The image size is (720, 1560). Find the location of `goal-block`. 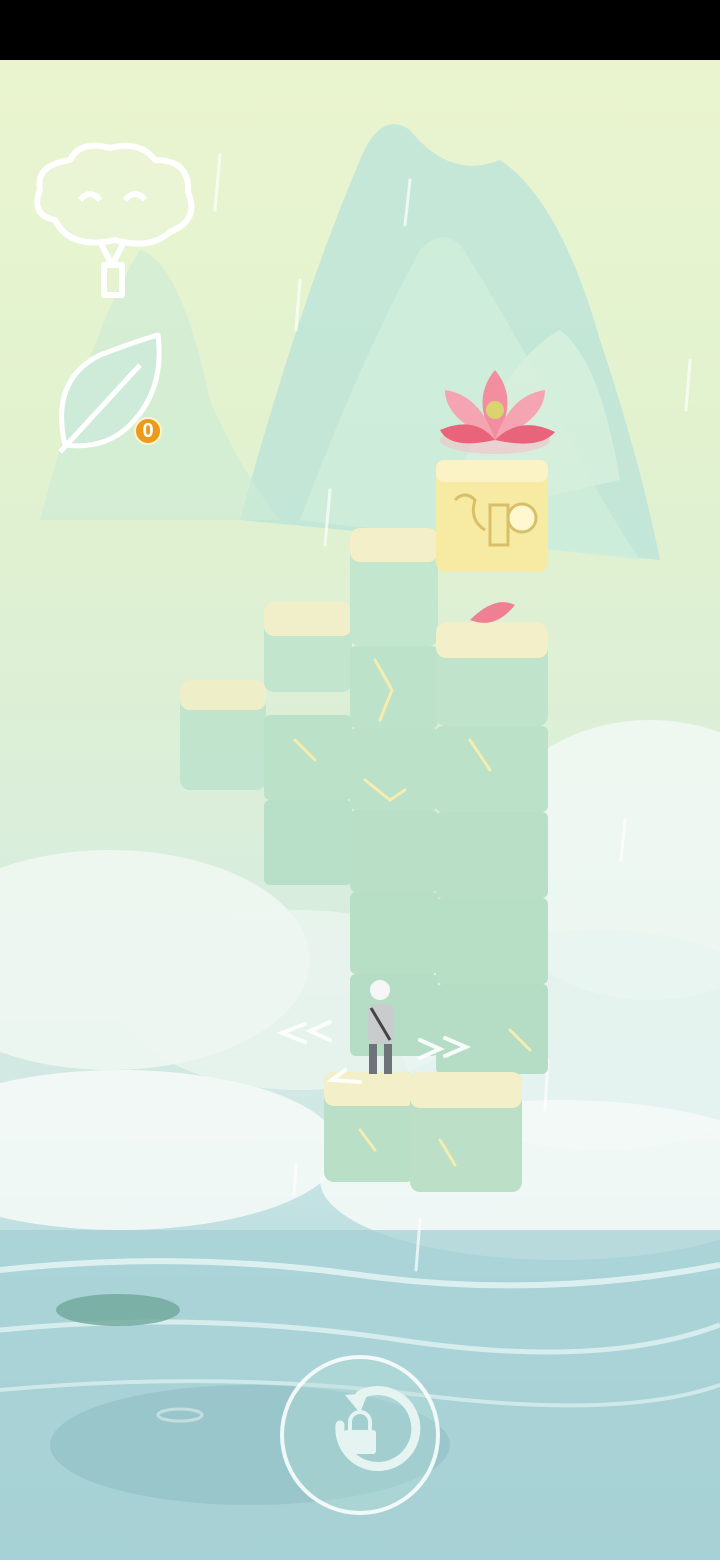

goal-block is located at coordinates (492, 516).